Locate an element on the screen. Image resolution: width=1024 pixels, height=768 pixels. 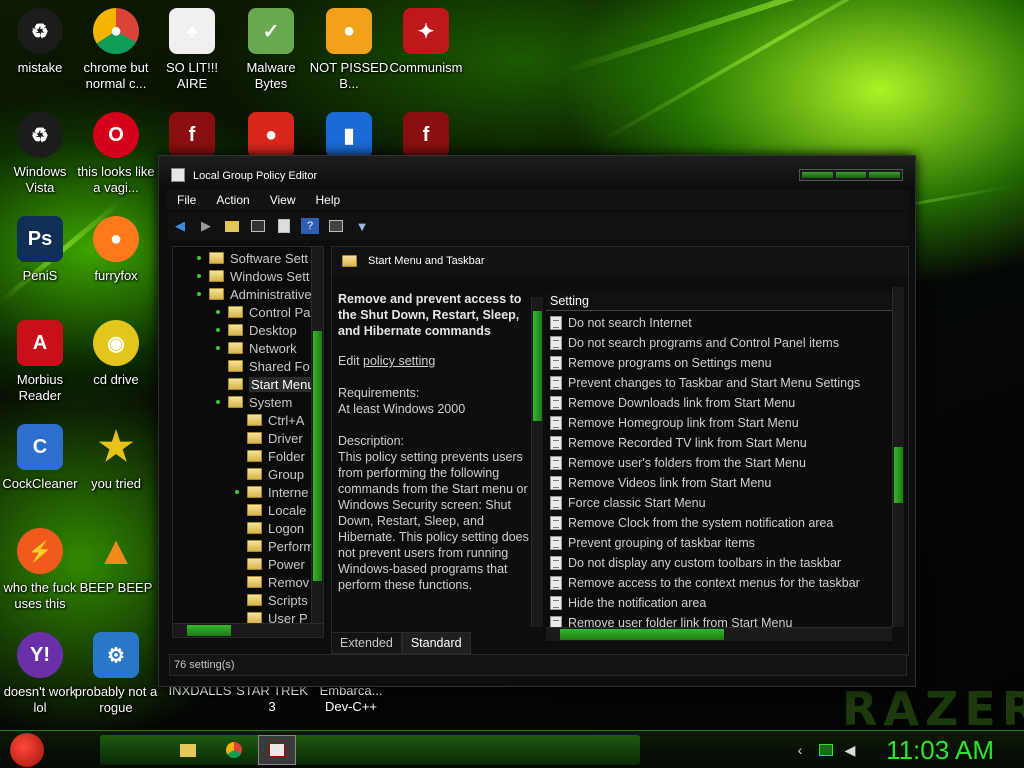
desktop-icon: ♠ SO LIT!!! AIRE is located at coordinates (192, 50).